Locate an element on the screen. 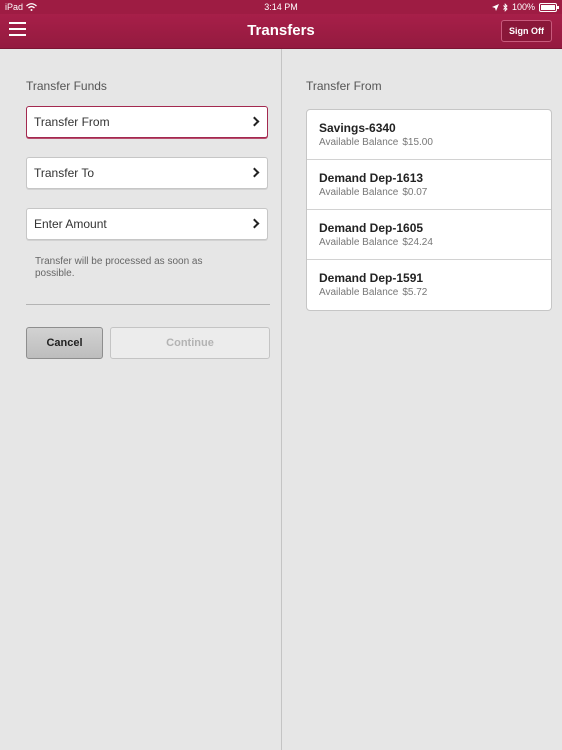  transfer-funds-heading: Transfer Funds is located at coordinates (66, 86).